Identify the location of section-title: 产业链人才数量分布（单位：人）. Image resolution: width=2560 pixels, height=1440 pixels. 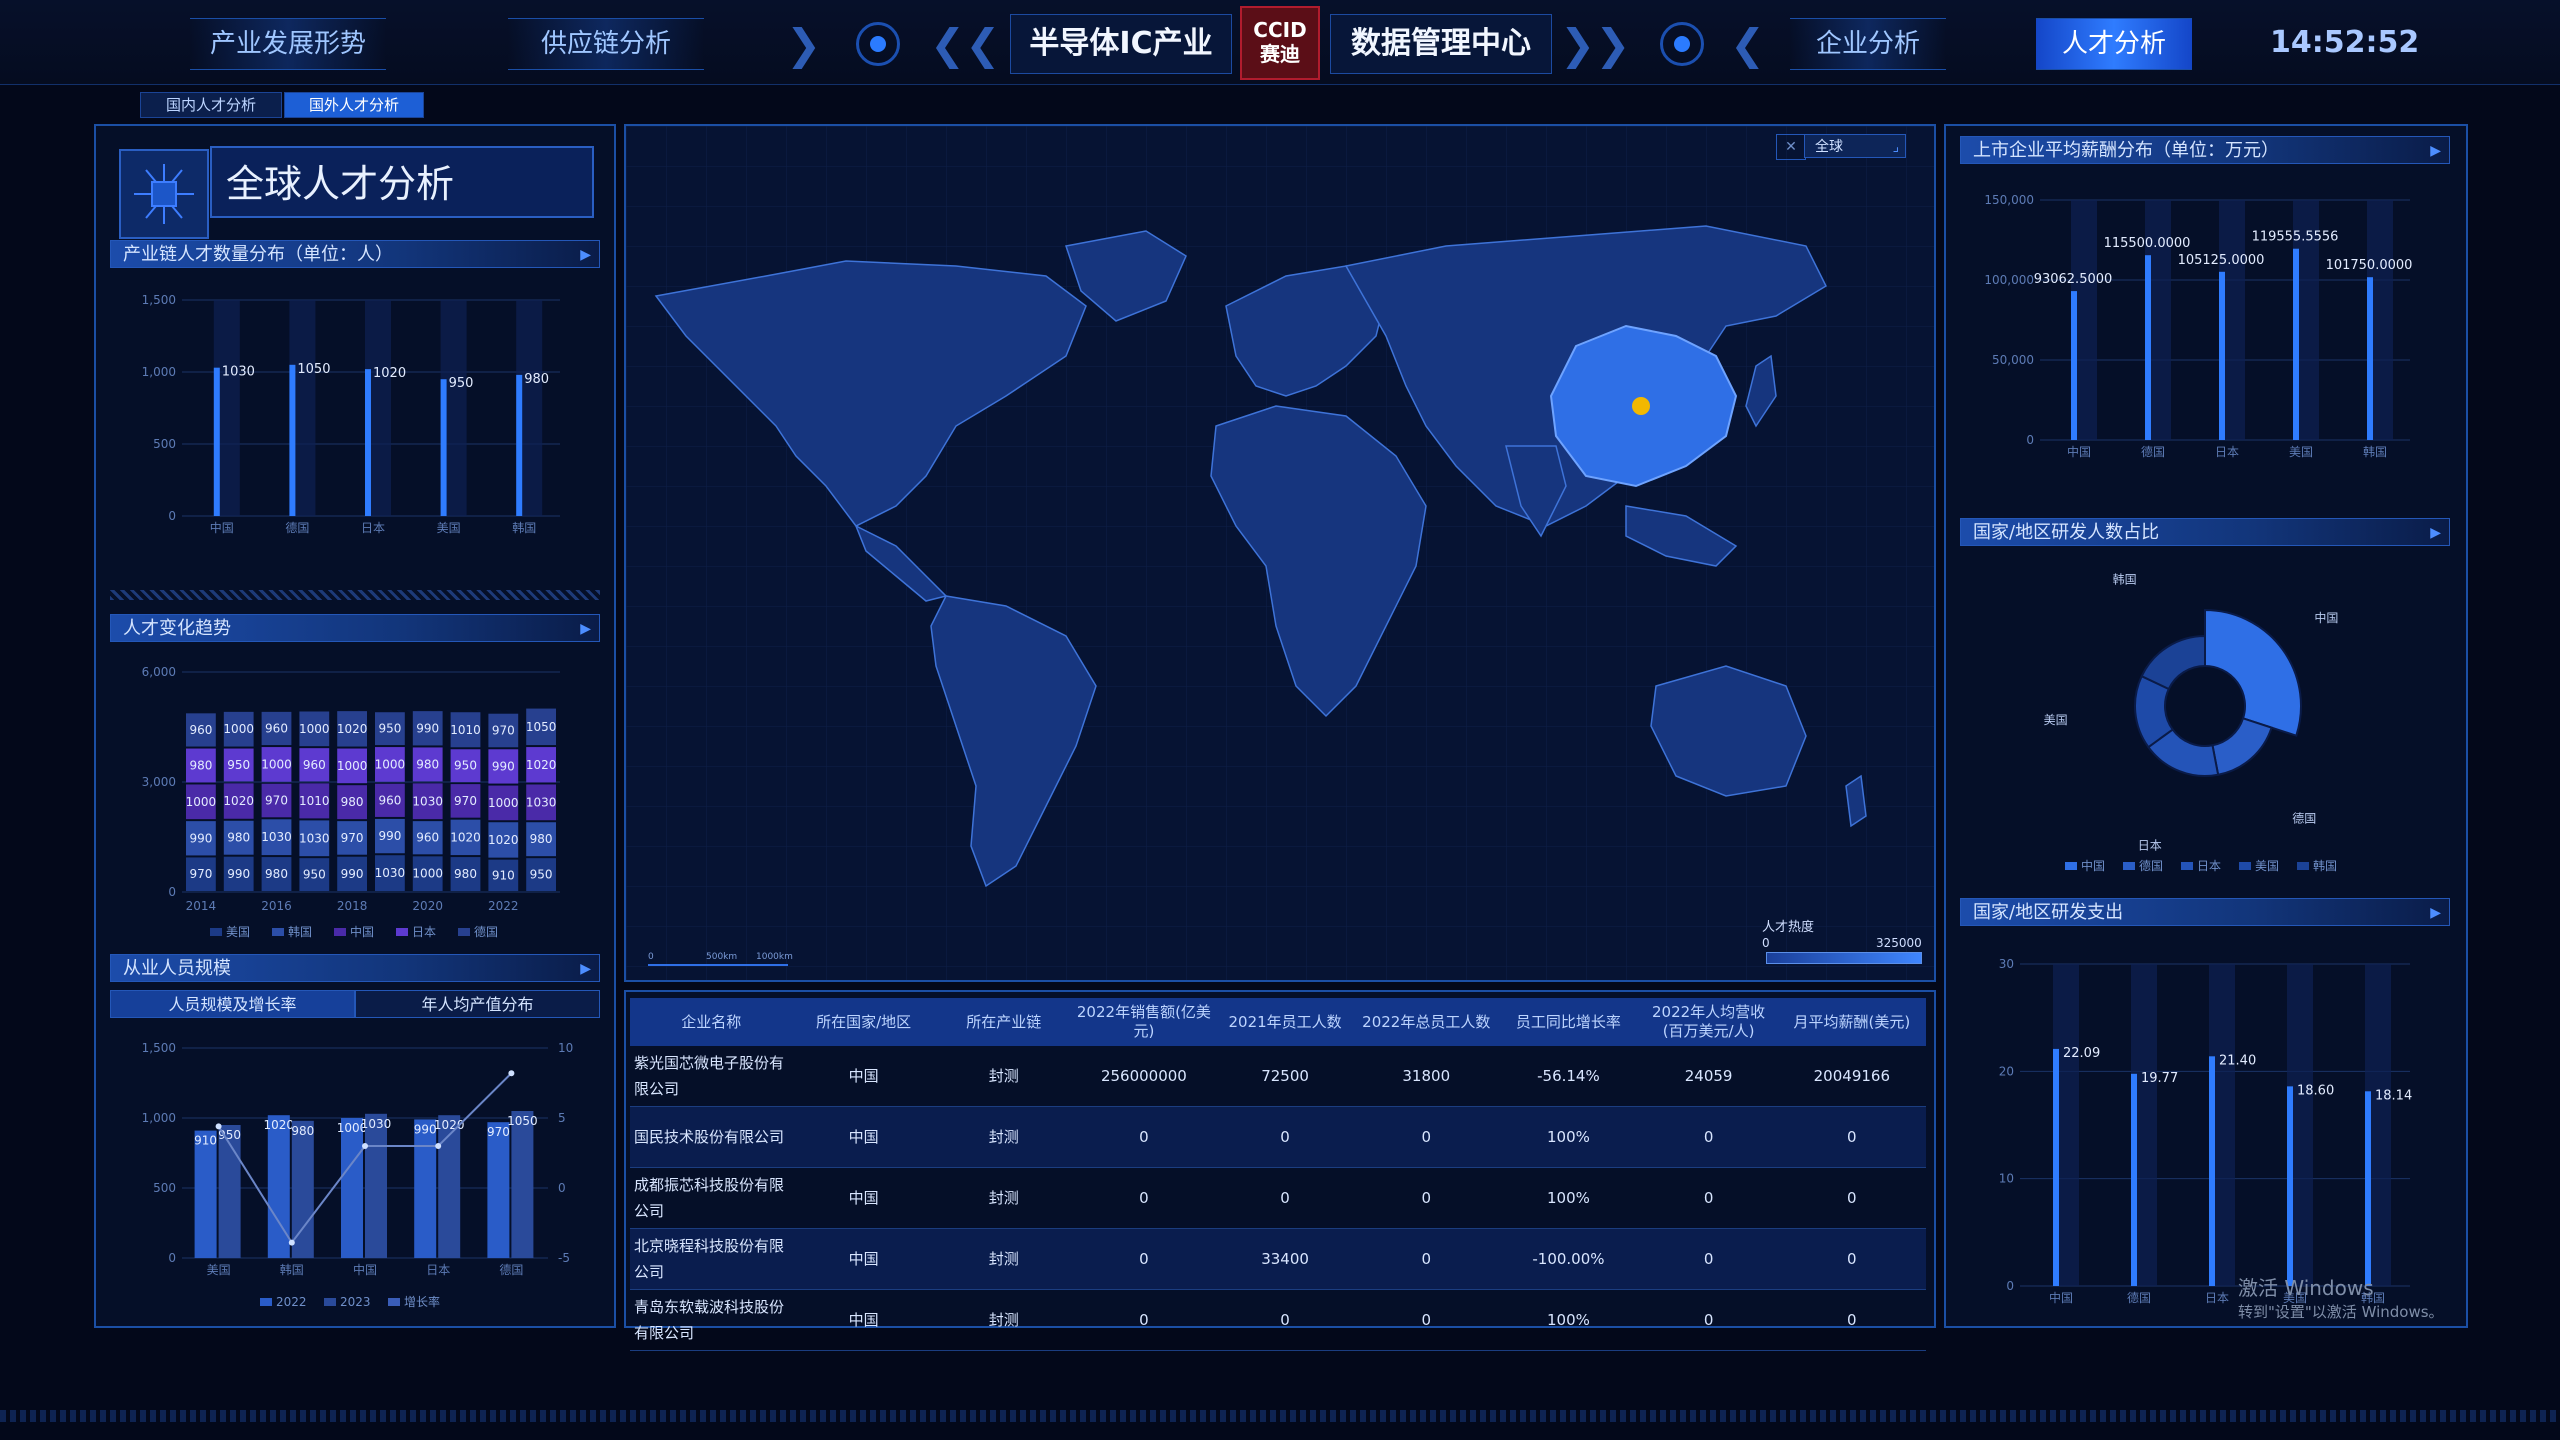
(258, 254).